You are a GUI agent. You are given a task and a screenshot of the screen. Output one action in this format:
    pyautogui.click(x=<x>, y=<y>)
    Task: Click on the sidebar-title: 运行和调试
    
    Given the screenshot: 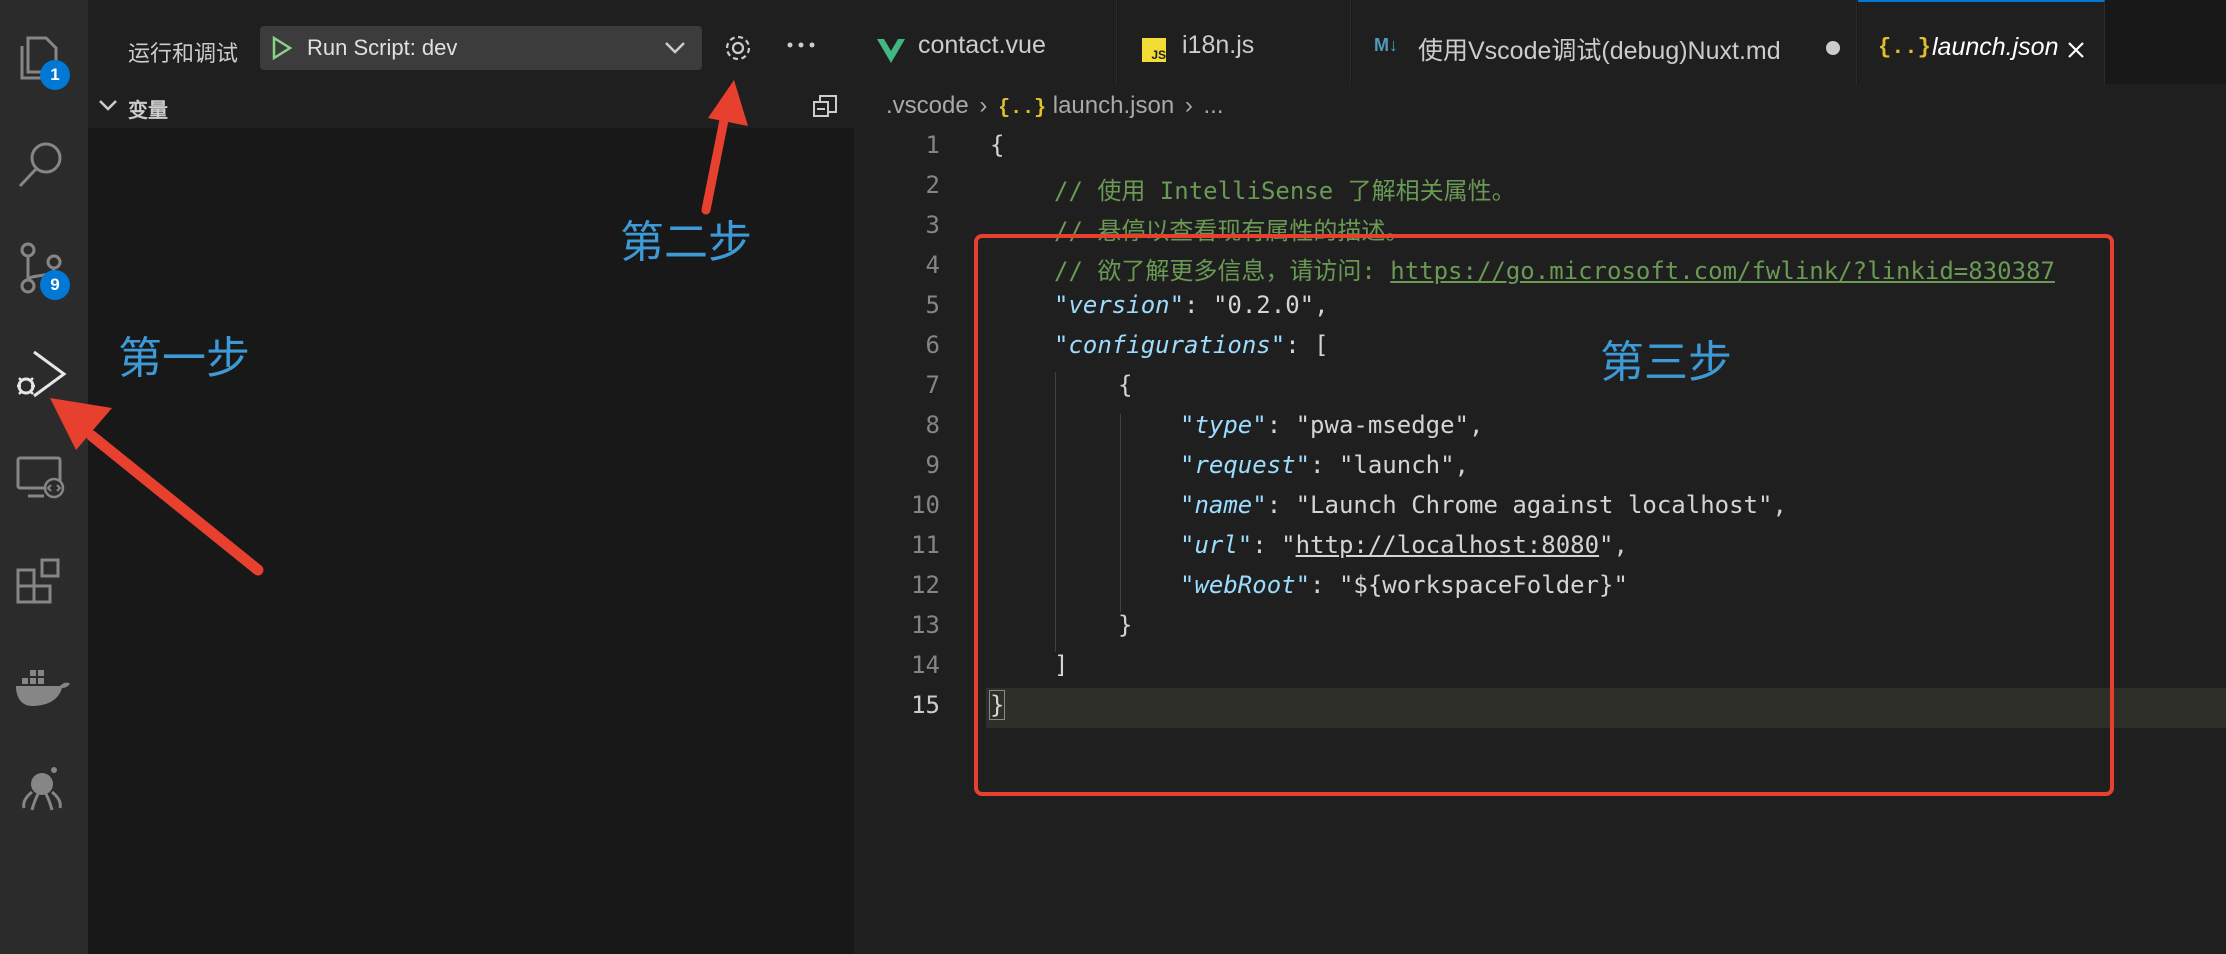 What is the action you would take?
    pyautogui.click(x=183, y=54)
    